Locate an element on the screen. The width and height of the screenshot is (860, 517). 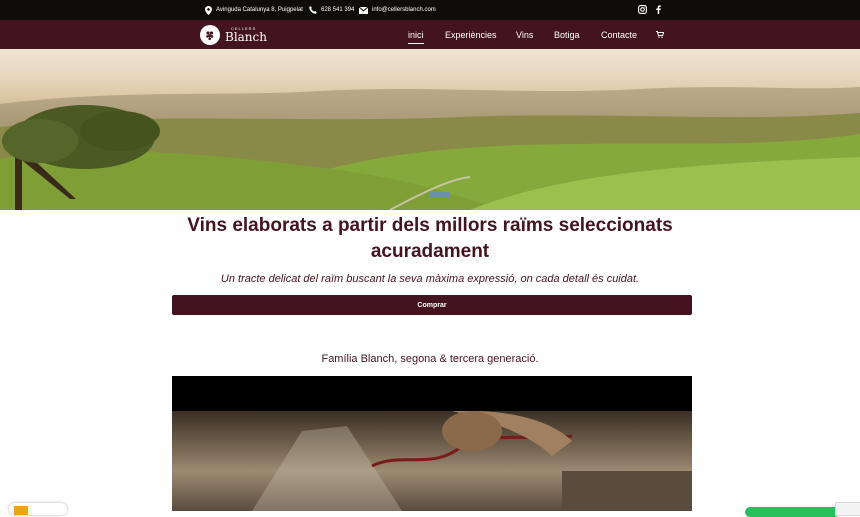
address-item: Avinguda Catalunya 8, Puigpelat is located at coordinates (254, 10).